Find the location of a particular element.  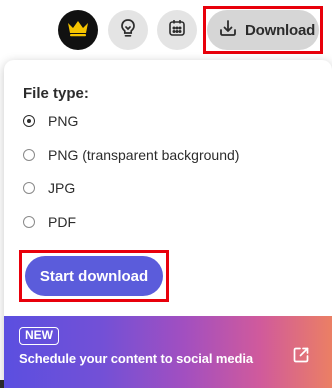

option-label: JPG is located at coordinates (62, 188).